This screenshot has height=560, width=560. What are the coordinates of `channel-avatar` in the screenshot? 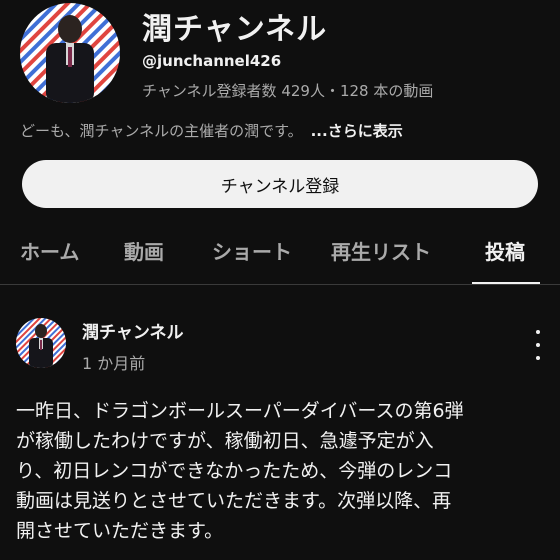 It's located at (70, 53).